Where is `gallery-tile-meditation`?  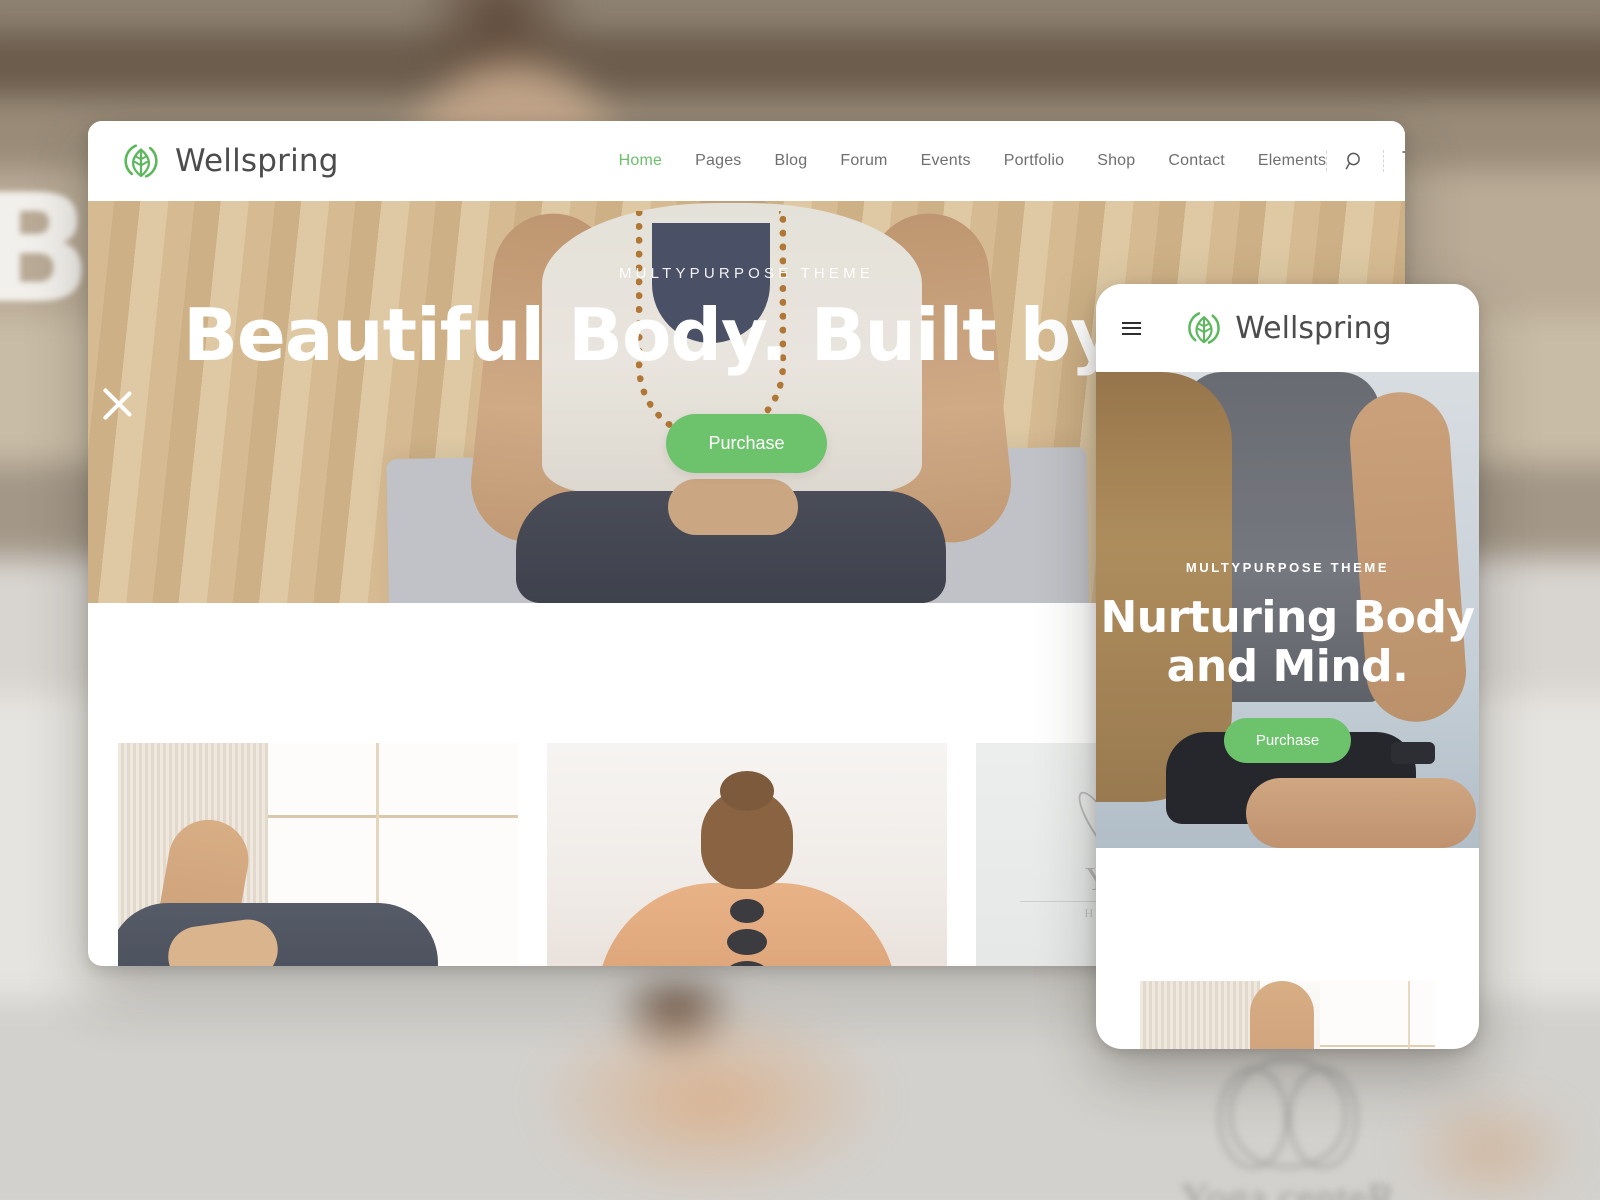 gallery-tile-meditation is located at coordinates (318, 854).